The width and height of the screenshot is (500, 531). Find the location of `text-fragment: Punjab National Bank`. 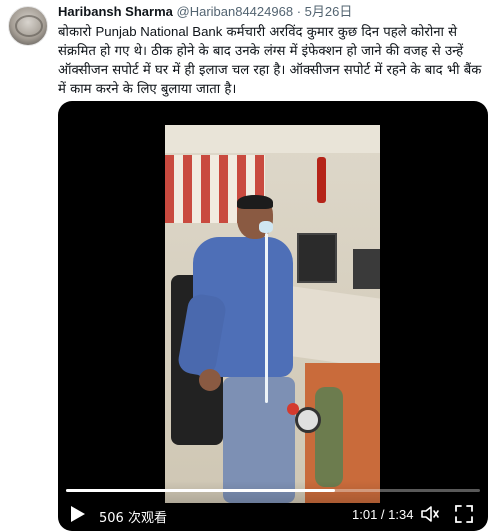

text-fragment: Punjab National Bank is located at coordinates (159, 31).